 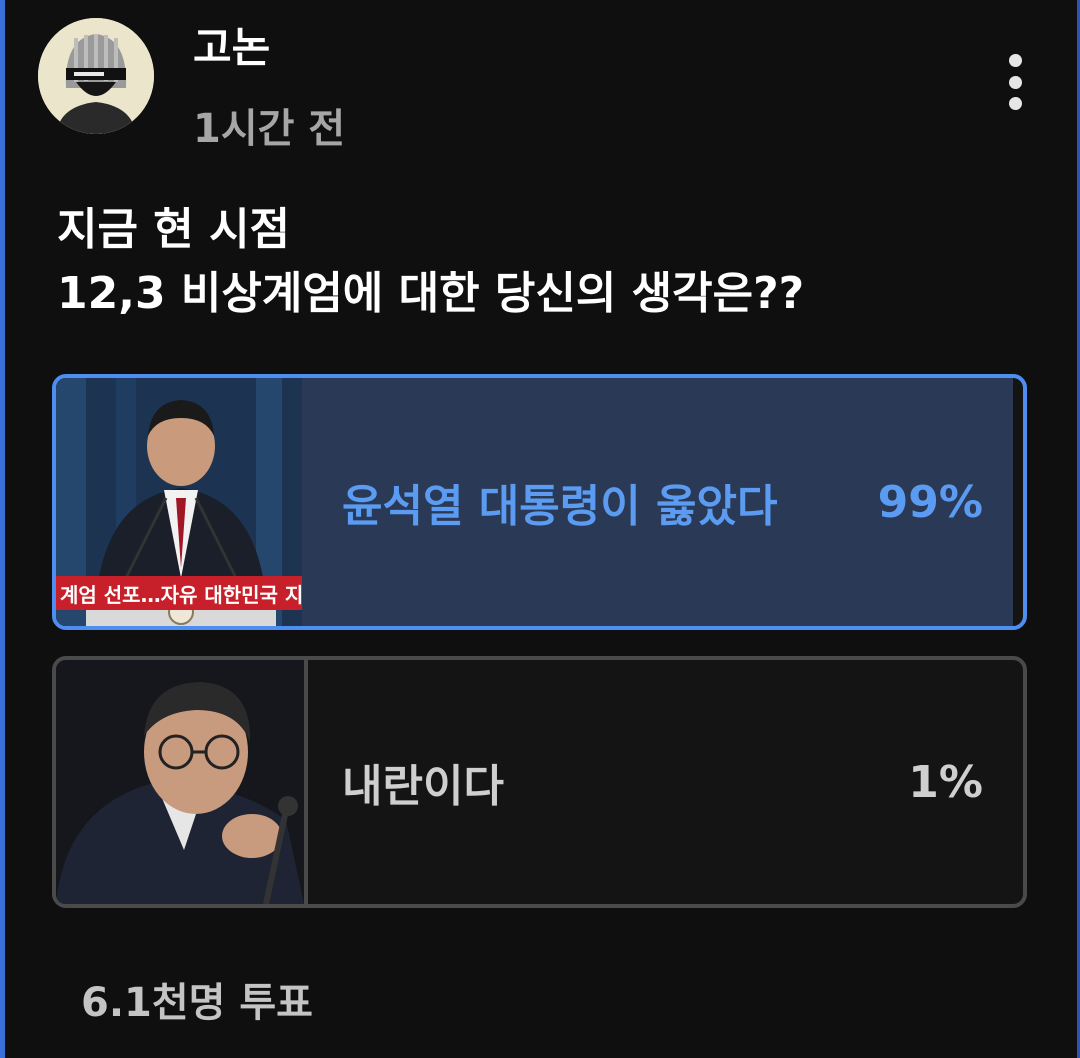 What do you see at coordinates (945, 782) in the screenshot?
I see `poll-option-2-percent: 1%` at bounding box center [945, 782].